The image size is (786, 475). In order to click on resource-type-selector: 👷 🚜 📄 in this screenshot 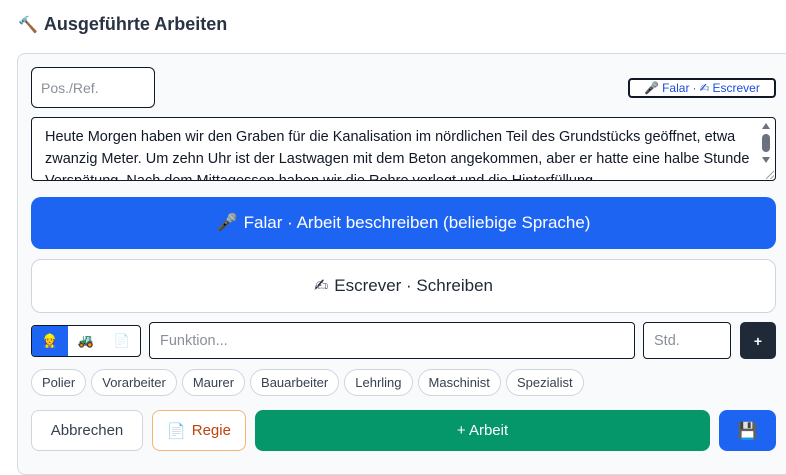, I will do `click(86, 341)`.